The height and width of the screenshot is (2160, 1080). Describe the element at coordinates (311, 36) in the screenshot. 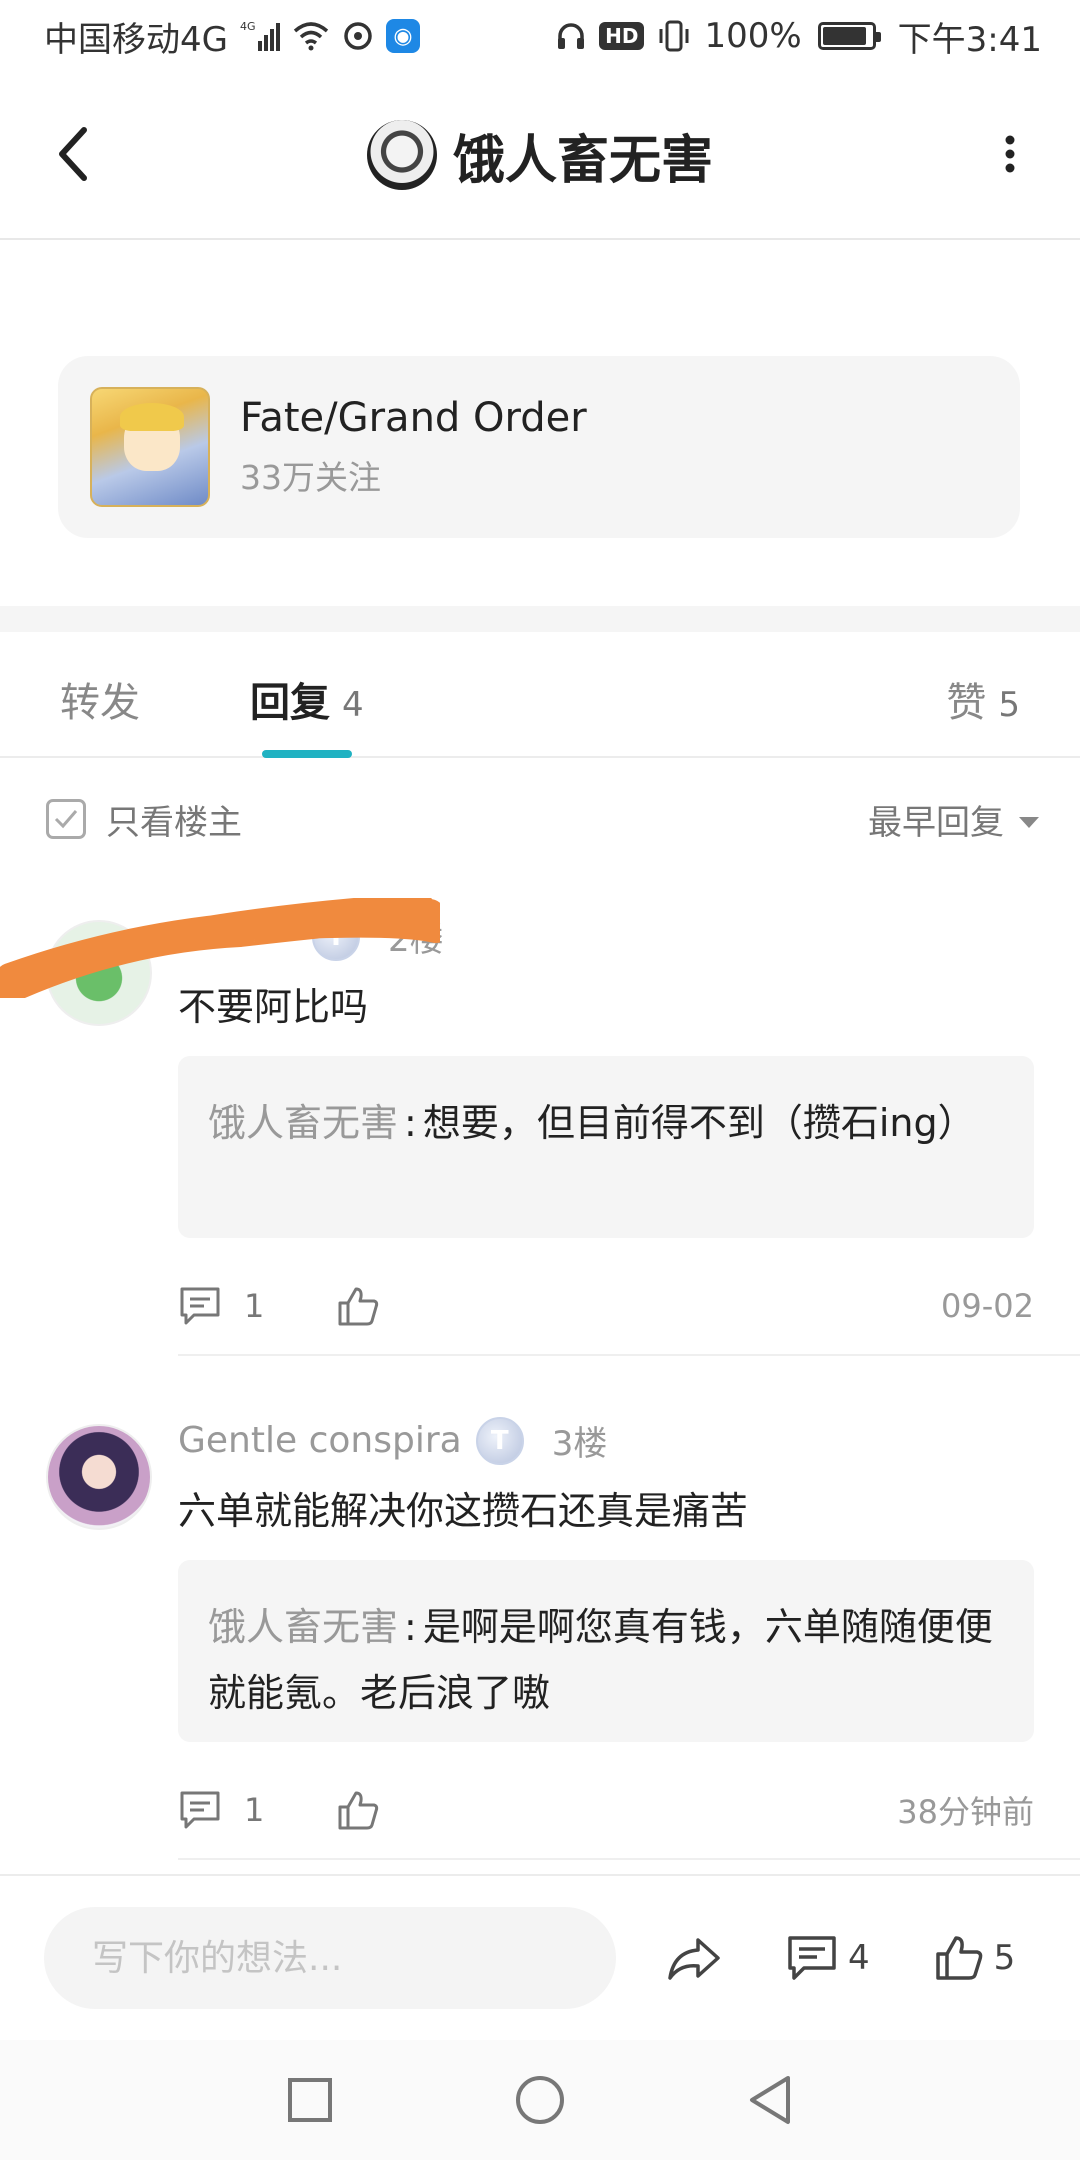

I see `wifi-icon` at that location.